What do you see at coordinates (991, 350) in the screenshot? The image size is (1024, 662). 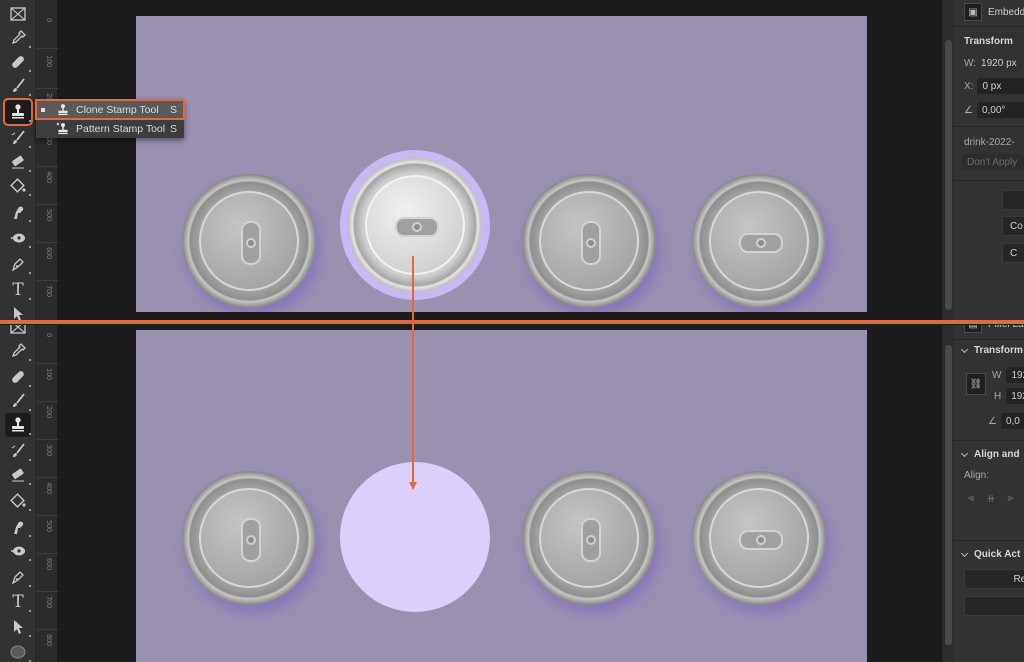 I see `transform-section-header: Transform` at bounding box center [991, 350].